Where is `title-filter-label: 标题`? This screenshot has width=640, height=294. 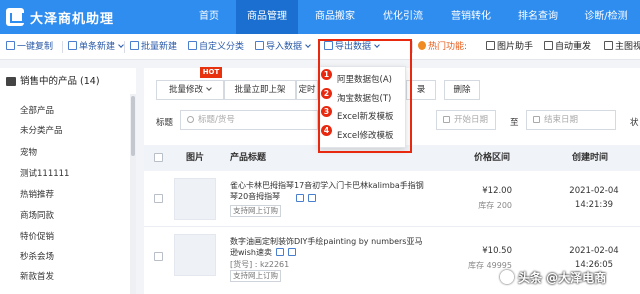 title-filter-label: 标题 is located at coordinates (165, 123).